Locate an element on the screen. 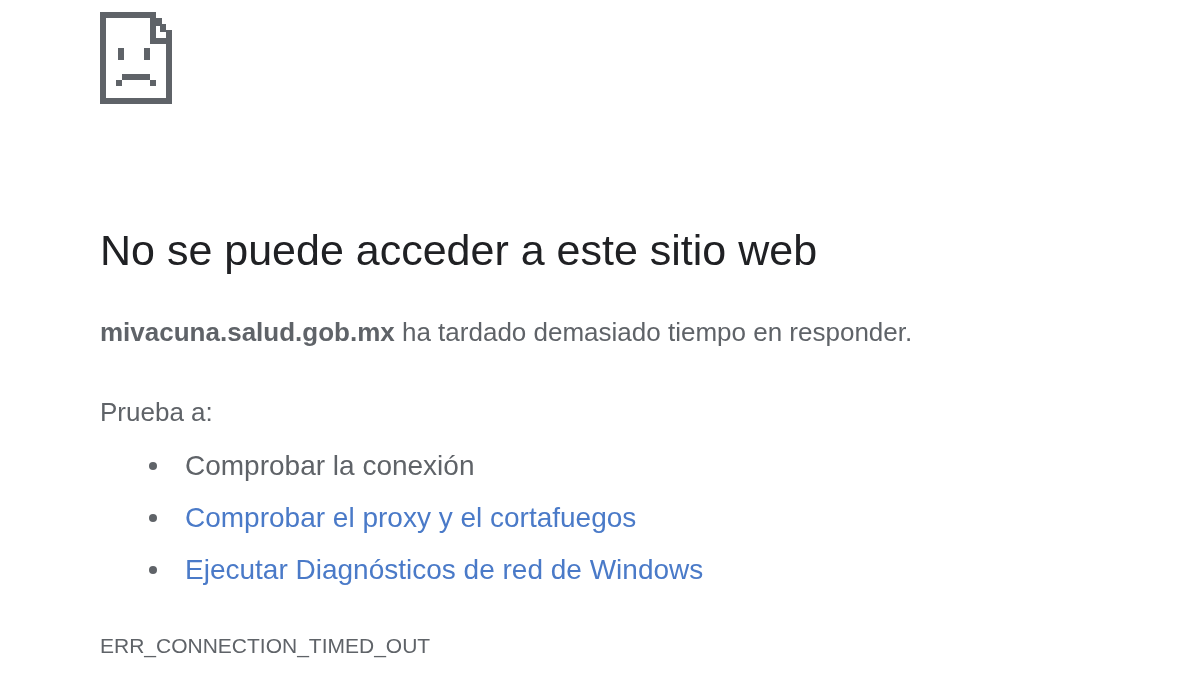 This screenshot has width=1200, height=675. suggestion-link: Comprobar el proxy y el cortafuegos is located at coordinates (411, 518).